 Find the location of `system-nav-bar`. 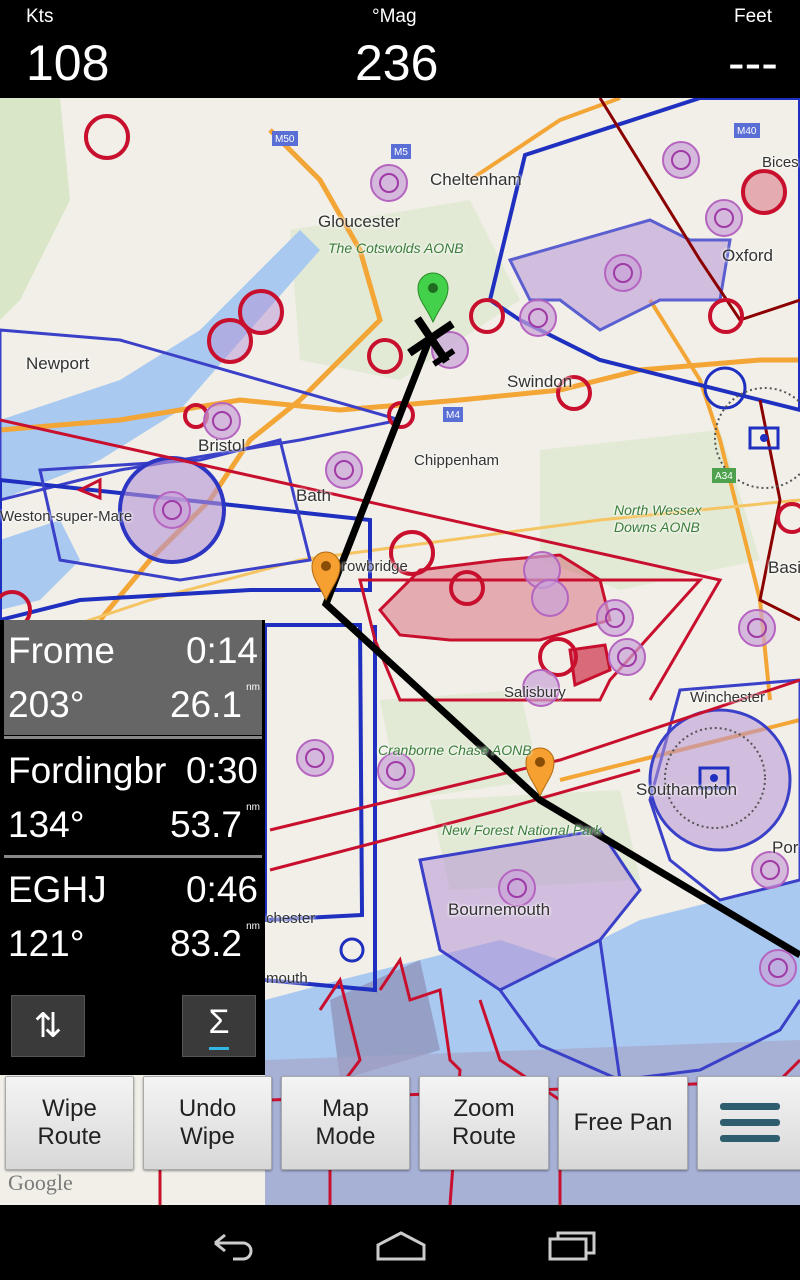

system-nav-bar is located at coordinates (400, 1242).